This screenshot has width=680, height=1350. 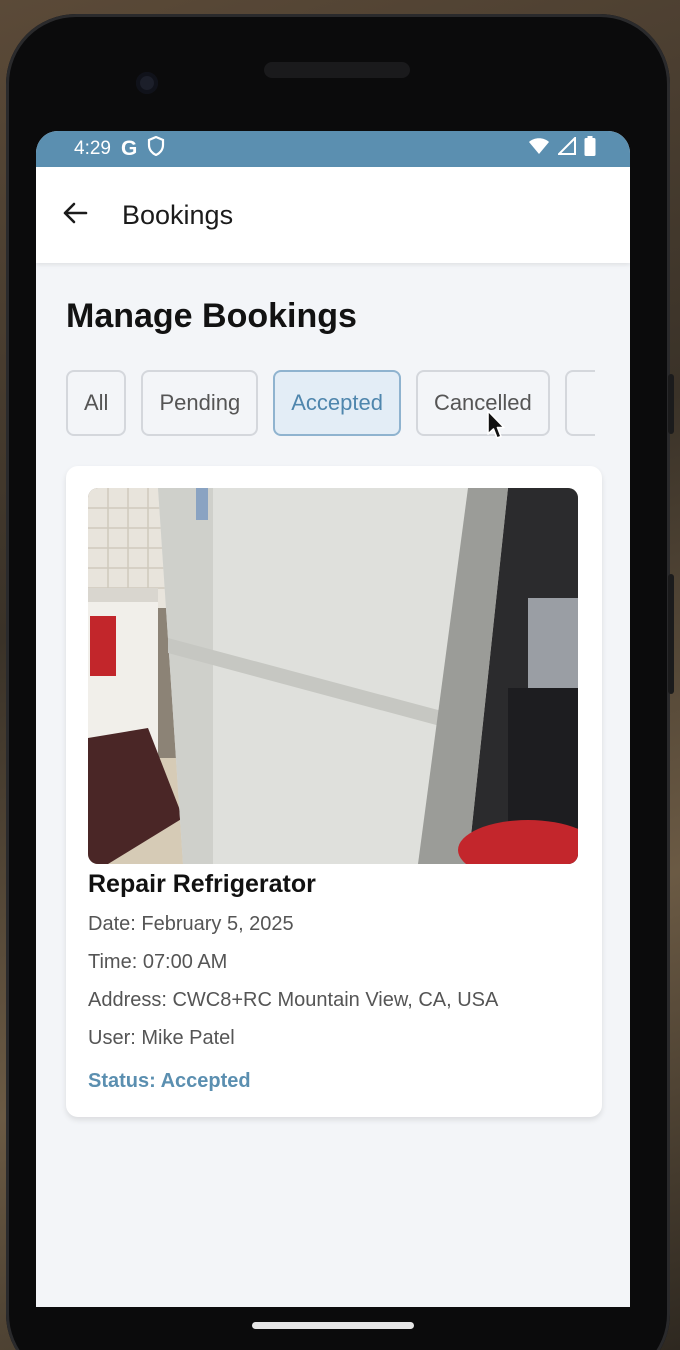 What do you see at coordinates (496, 424) in the screenshot?
I see `mouse-cursor-icon` at bounding box center [496, 424].